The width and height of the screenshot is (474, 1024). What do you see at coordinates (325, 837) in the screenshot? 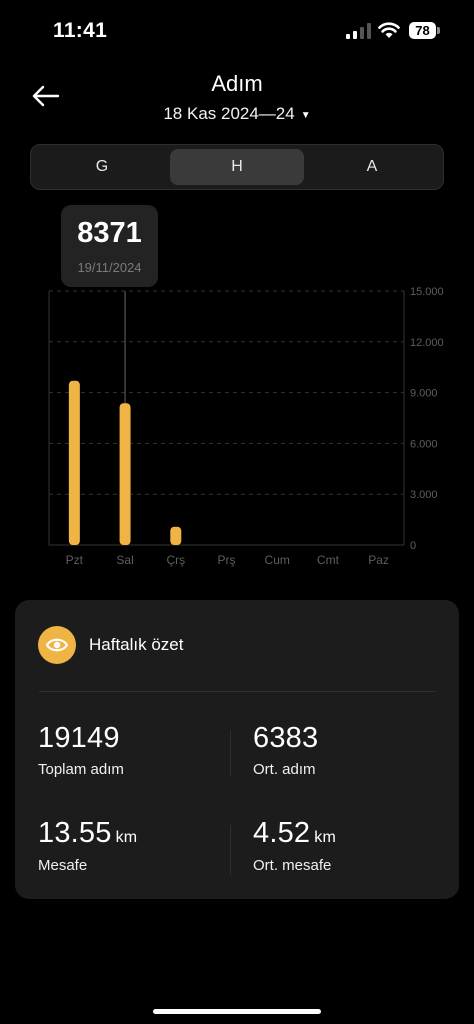
I see `avg-distance-unit: km` at bounding box center [325, 837].